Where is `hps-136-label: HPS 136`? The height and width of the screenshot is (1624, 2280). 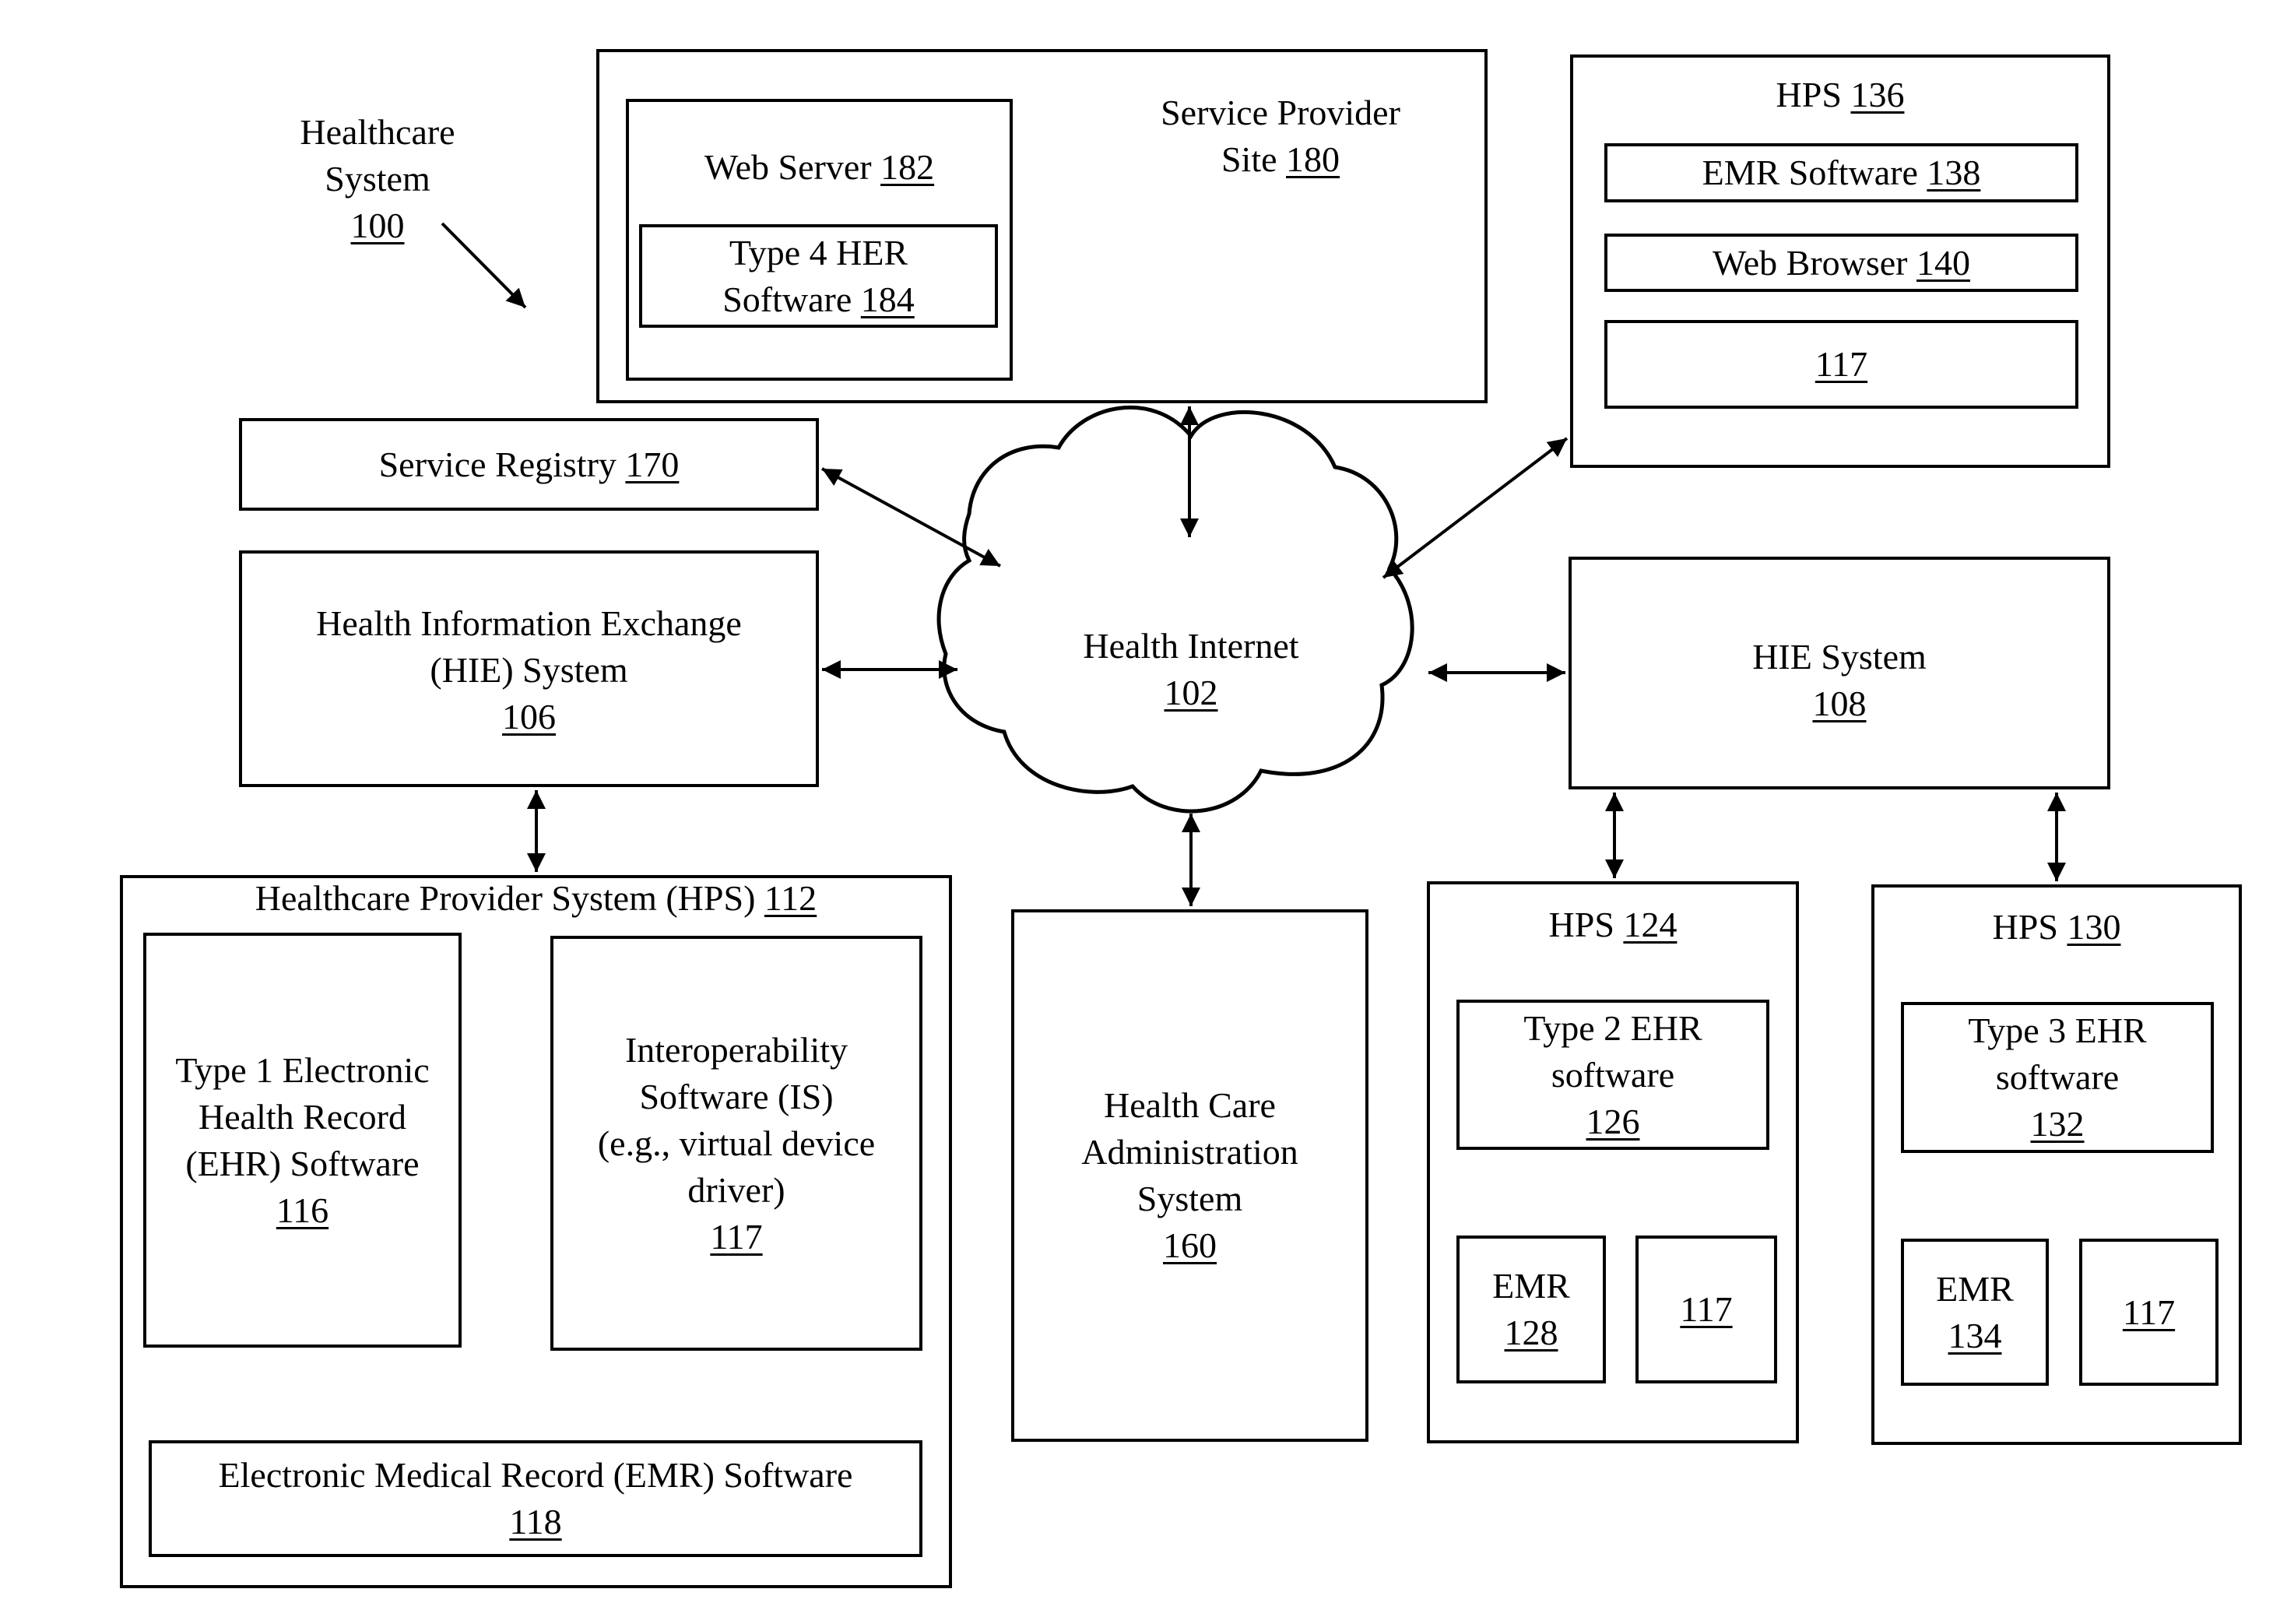
hps-136-label: HPS 136 is located at coordinates (1840, 94).